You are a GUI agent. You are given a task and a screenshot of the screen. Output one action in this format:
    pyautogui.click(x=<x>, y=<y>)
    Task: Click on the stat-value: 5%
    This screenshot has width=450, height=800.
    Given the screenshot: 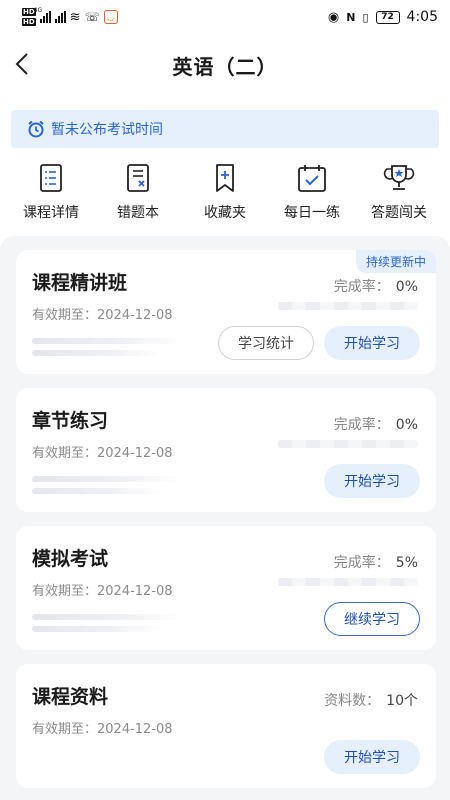 What is the action you would take?
    pyautogui.click(x=406, y=563)
    